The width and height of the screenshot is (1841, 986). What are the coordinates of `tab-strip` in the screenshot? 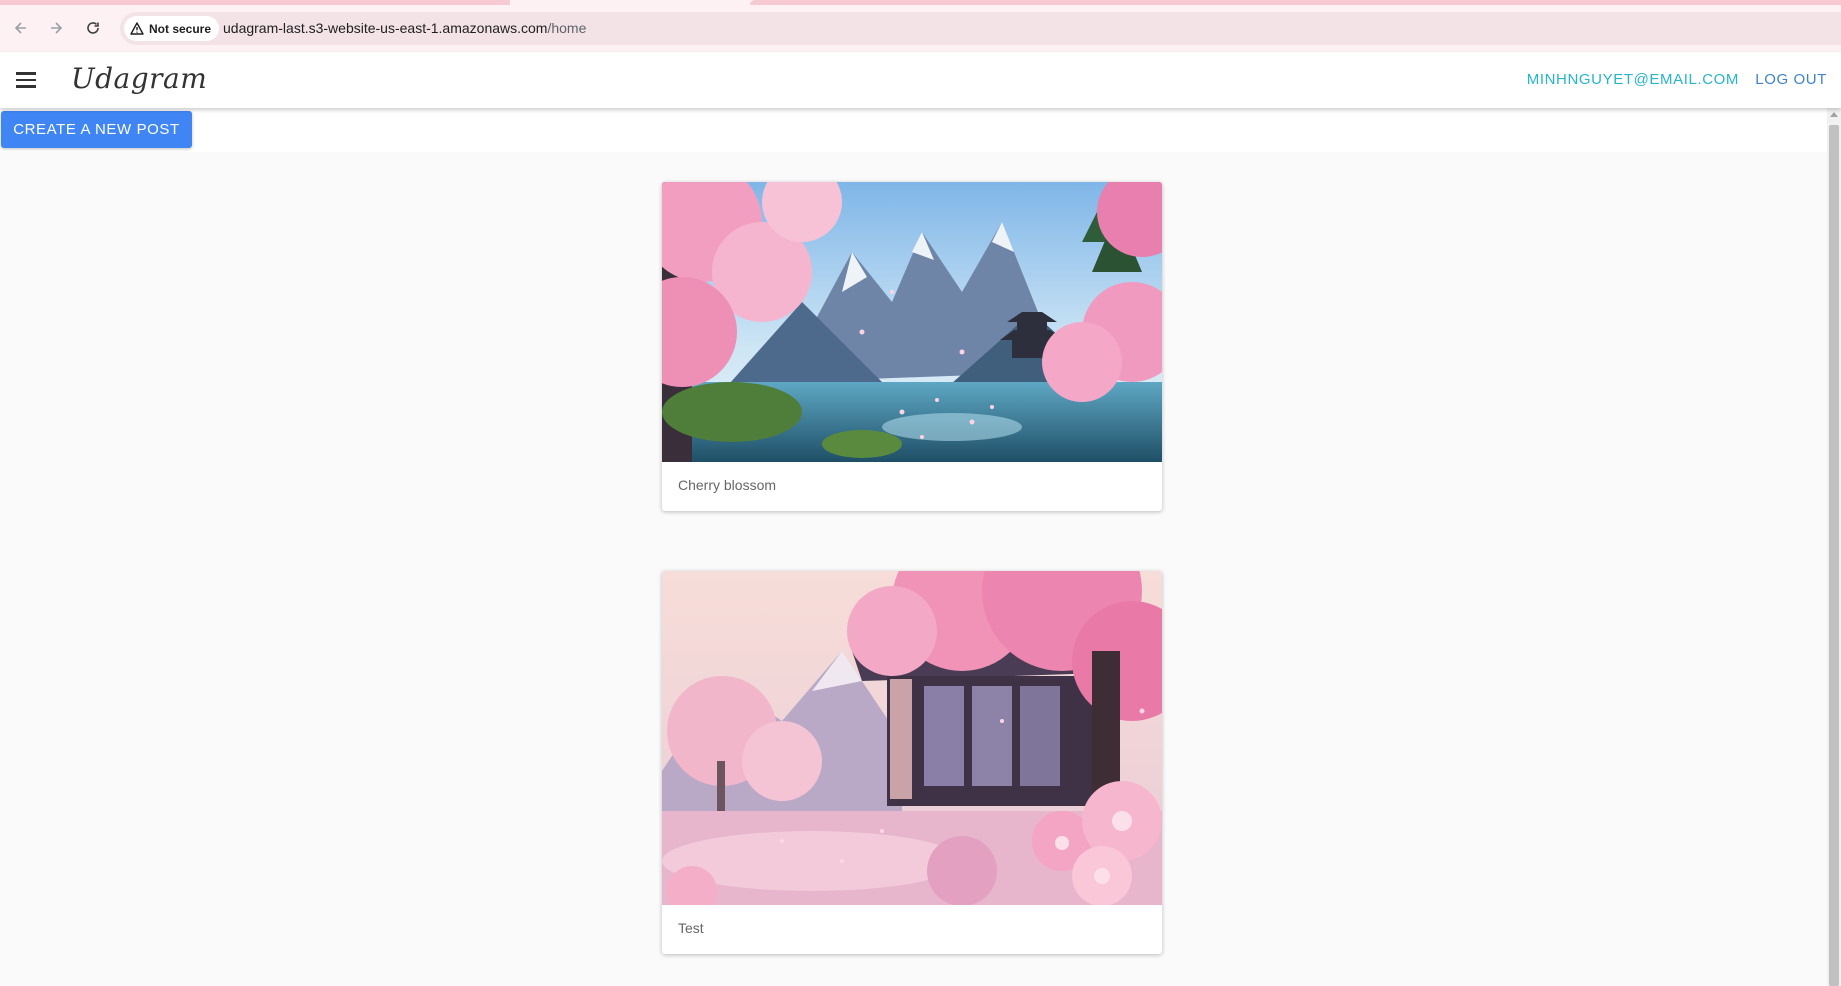 It's located at (255, 2).